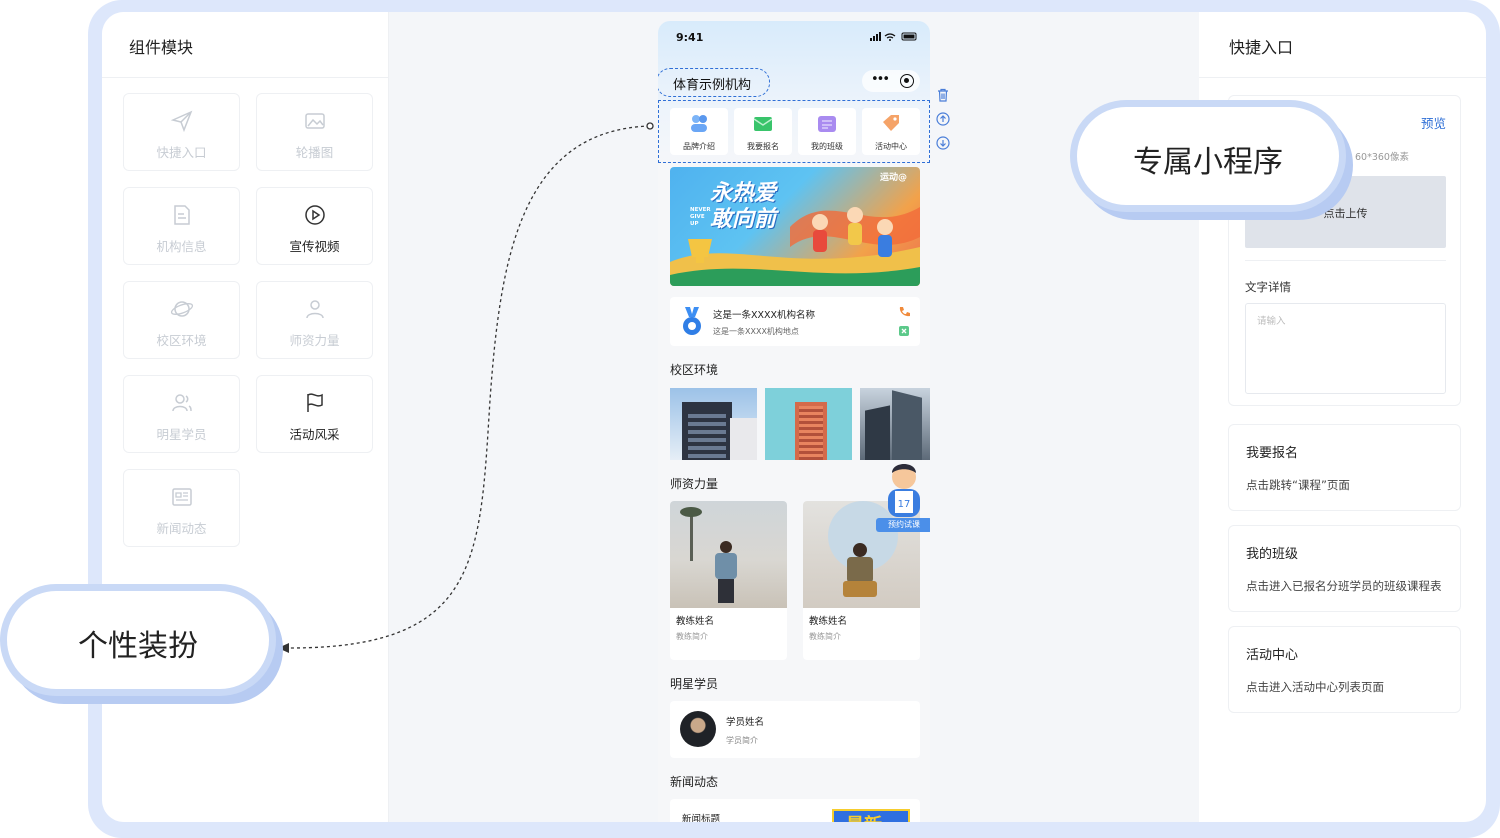 The height and width of the screenshot is (838, 1500). Describe the element at coordinates (138, 646) in the screenshot. I see `callout-label: 个性装扮` at that location.